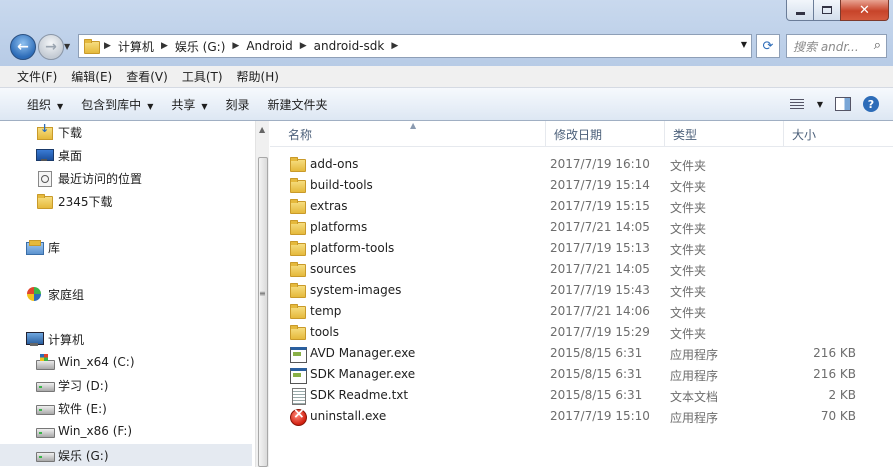 The image size is (893, 467). What do you see at coordinates (262, 129) in the screenshot?
I see `scroll-up-icon: ▲` at bounding box center [262, 129].